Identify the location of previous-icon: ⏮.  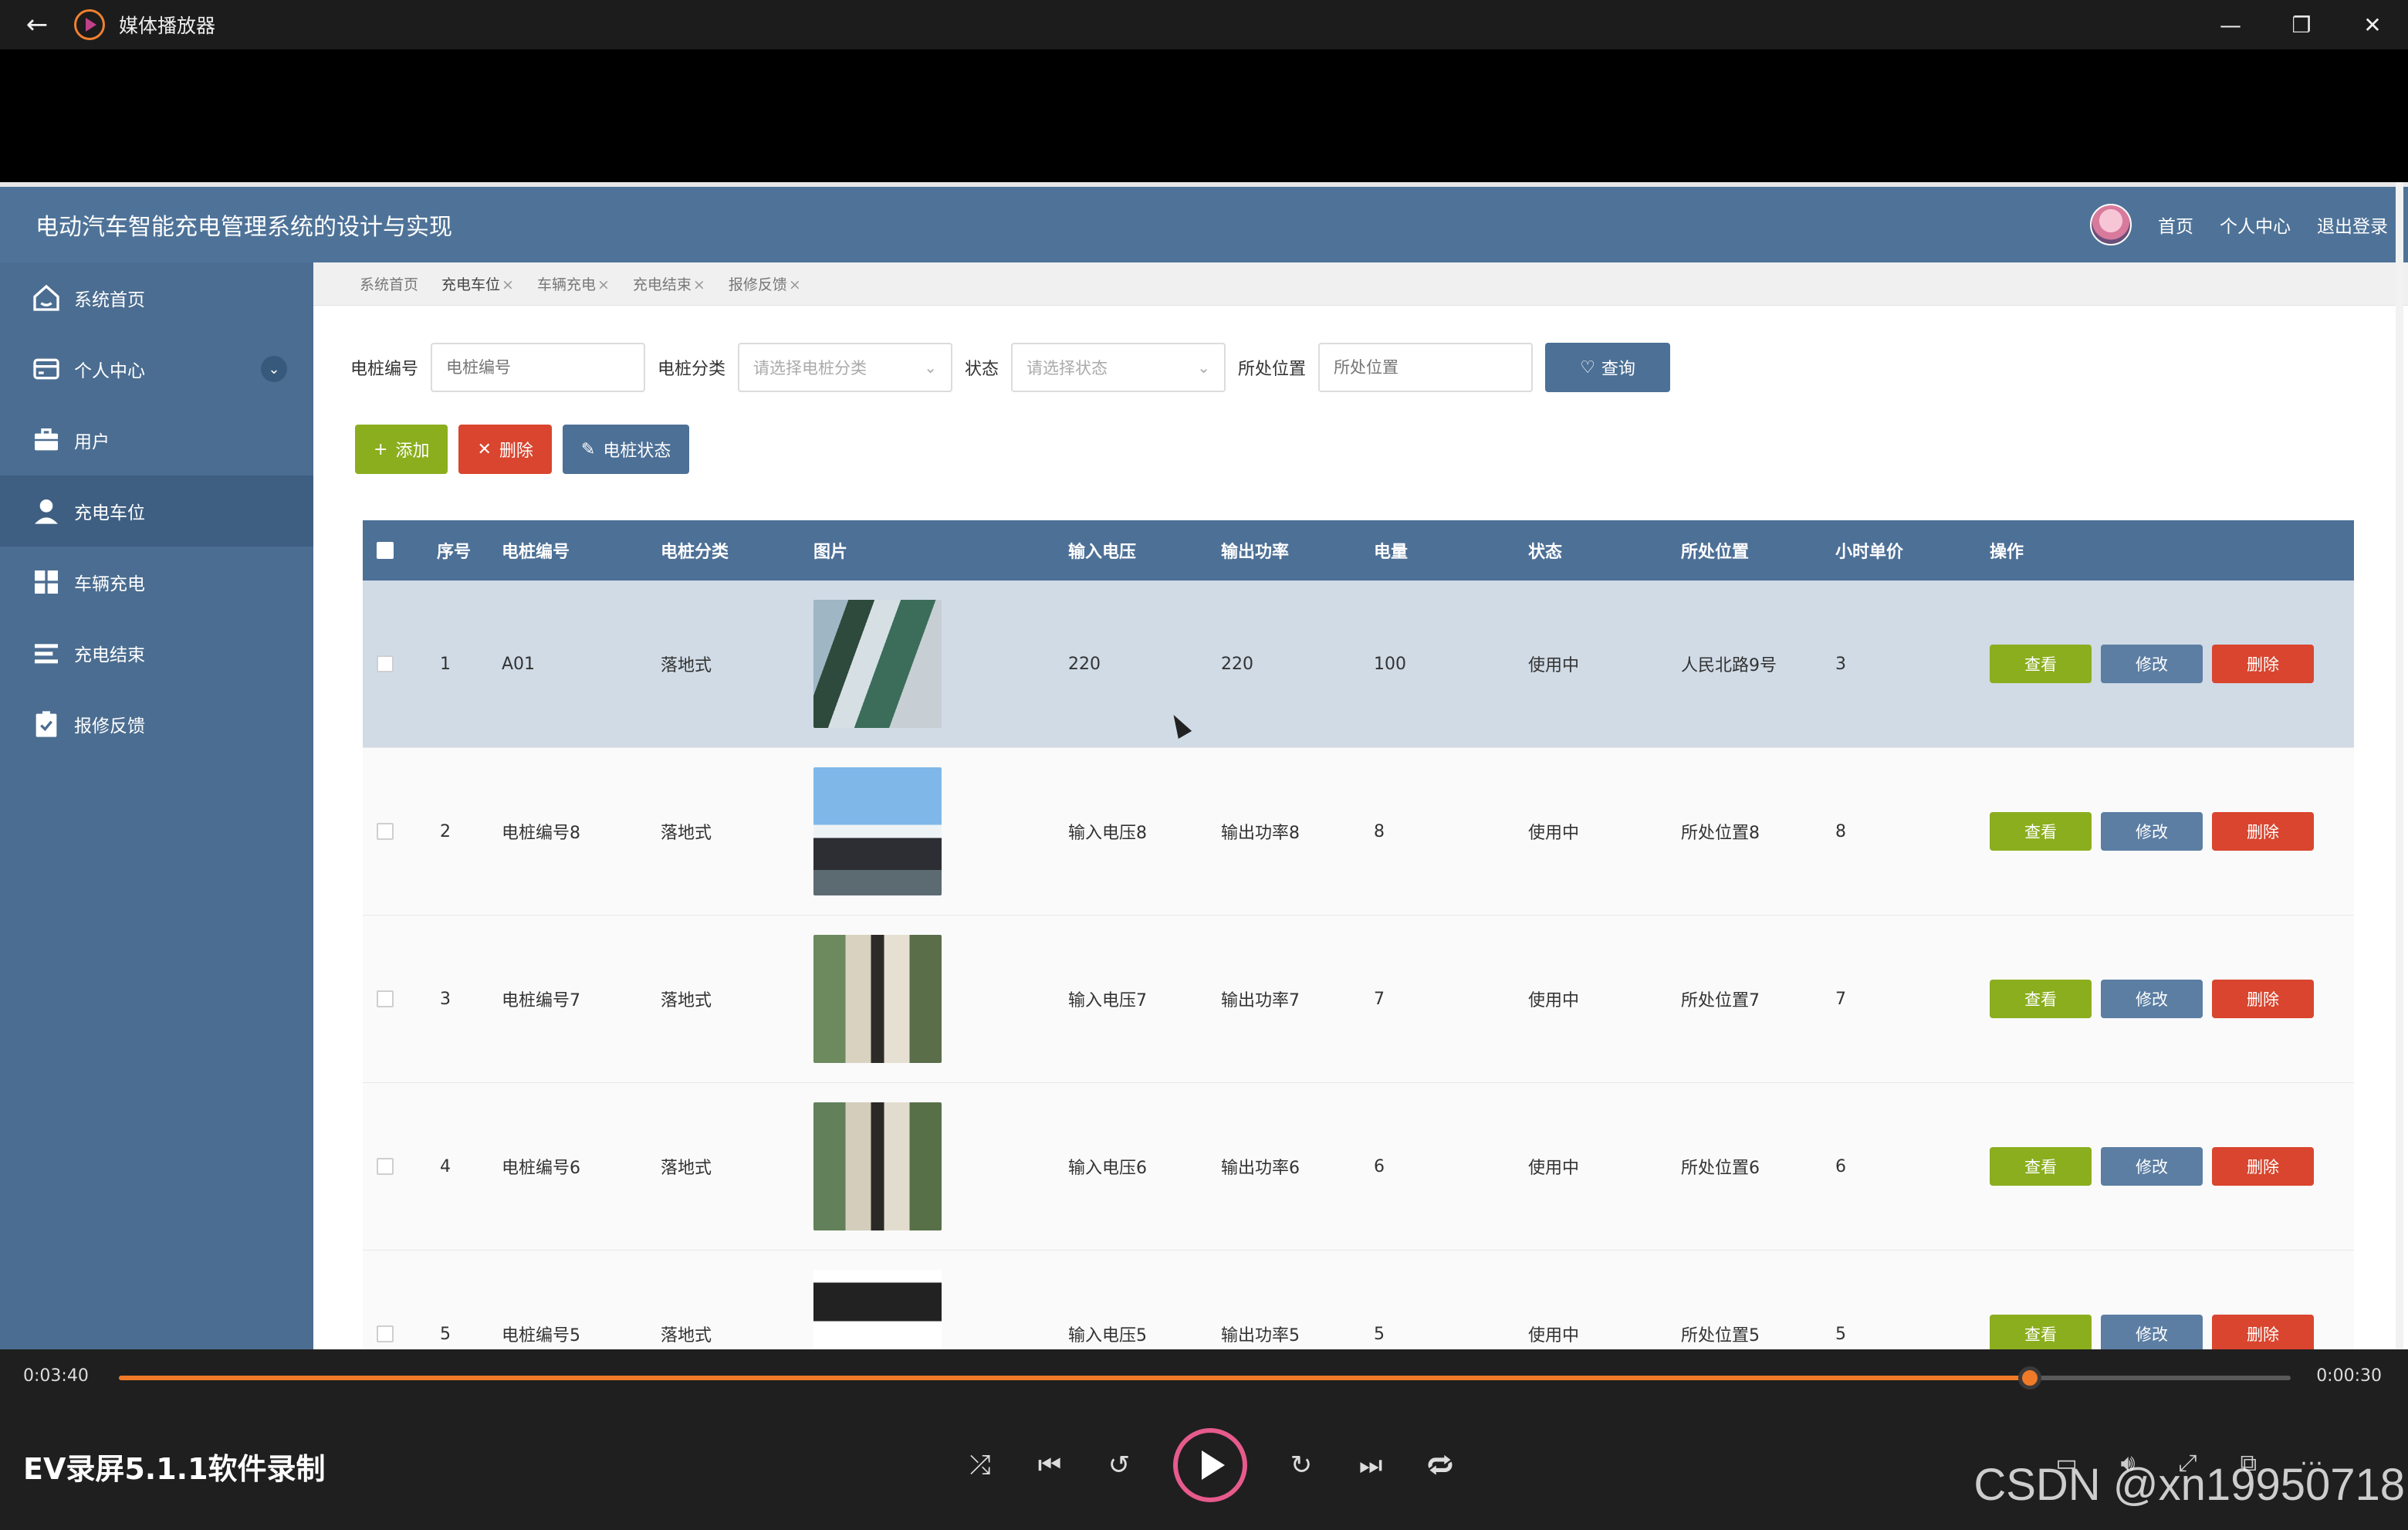
(1049, 1465).